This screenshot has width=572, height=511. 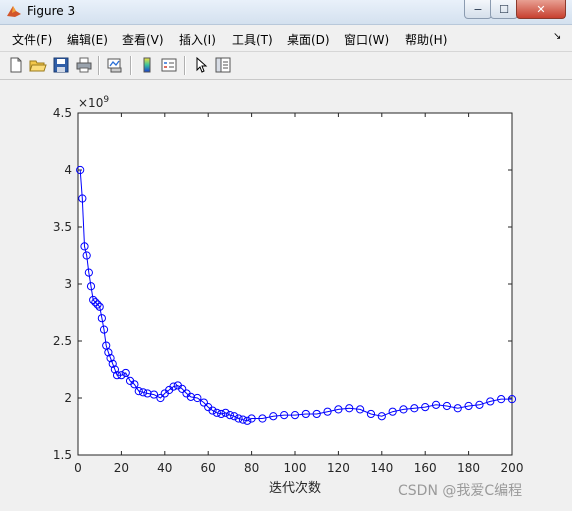 I want to click on y-tick-label: 3.5, so click(x=62, y=227).